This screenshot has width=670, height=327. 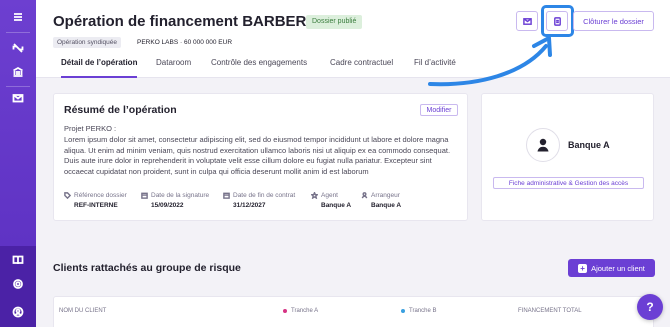 I want to click on fact-end-date: Date de fin de contrat 31/12/2027, so click(x=259, y=200).